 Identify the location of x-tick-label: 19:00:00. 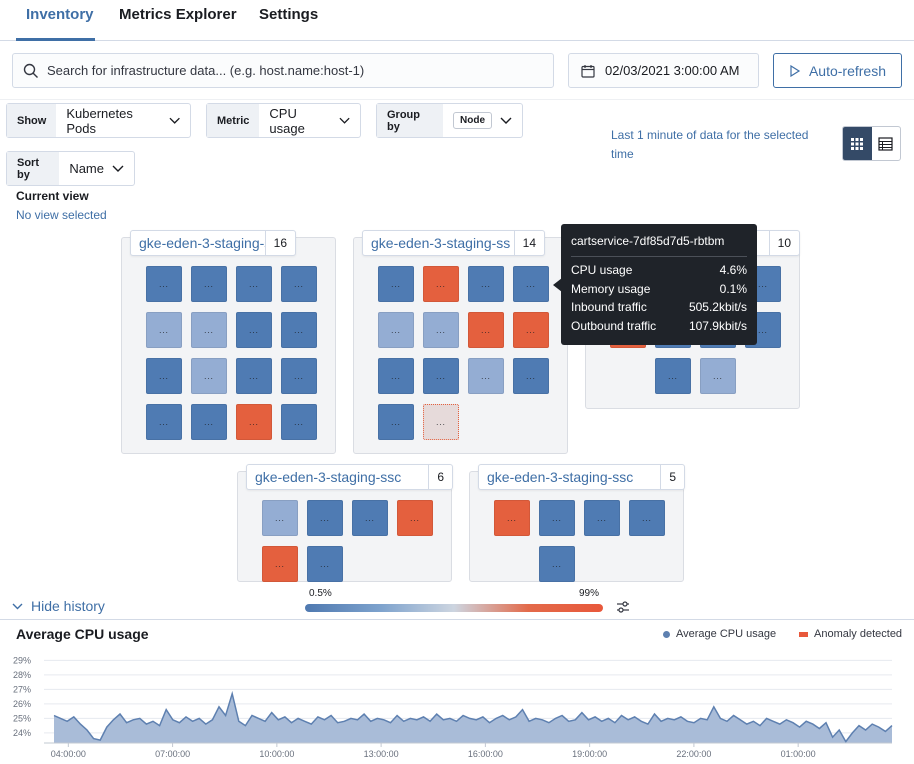
(589, 754).